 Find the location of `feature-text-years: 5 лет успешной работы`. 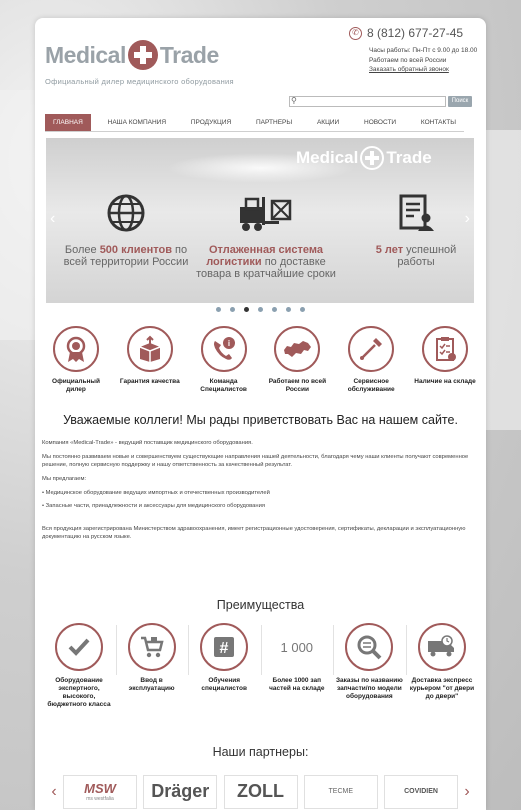

feature-text-years: 5 лет успешной работы is located at coordinates (416, 256).